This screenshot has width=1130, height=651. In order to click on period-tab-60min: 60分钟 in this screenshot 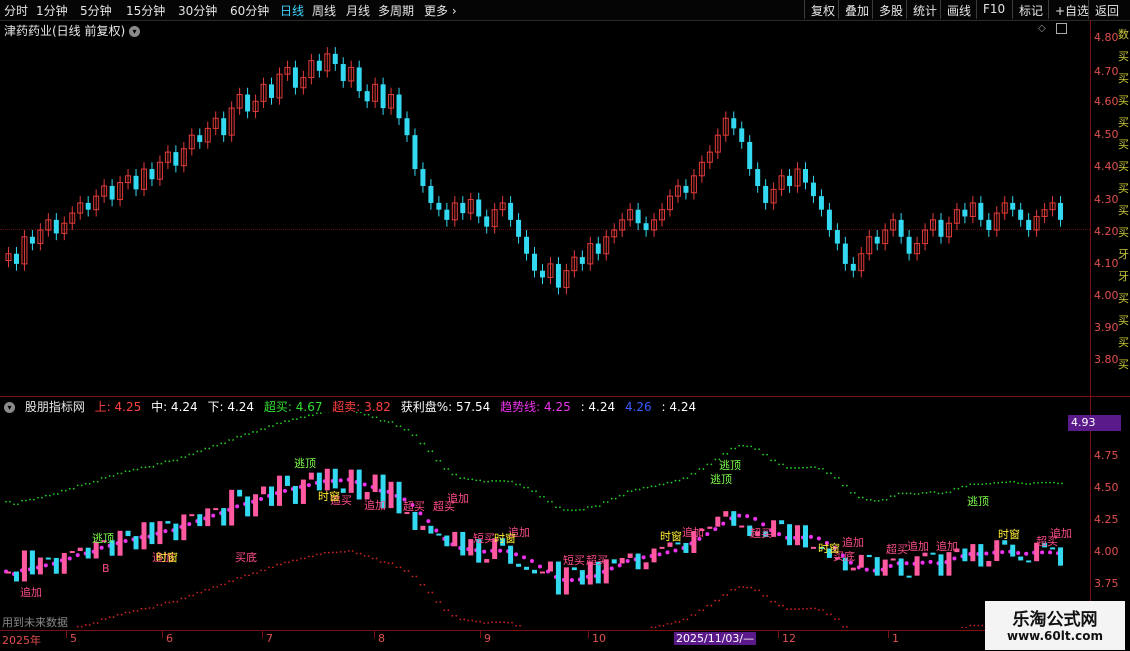, I will do `click(249, 10)`.